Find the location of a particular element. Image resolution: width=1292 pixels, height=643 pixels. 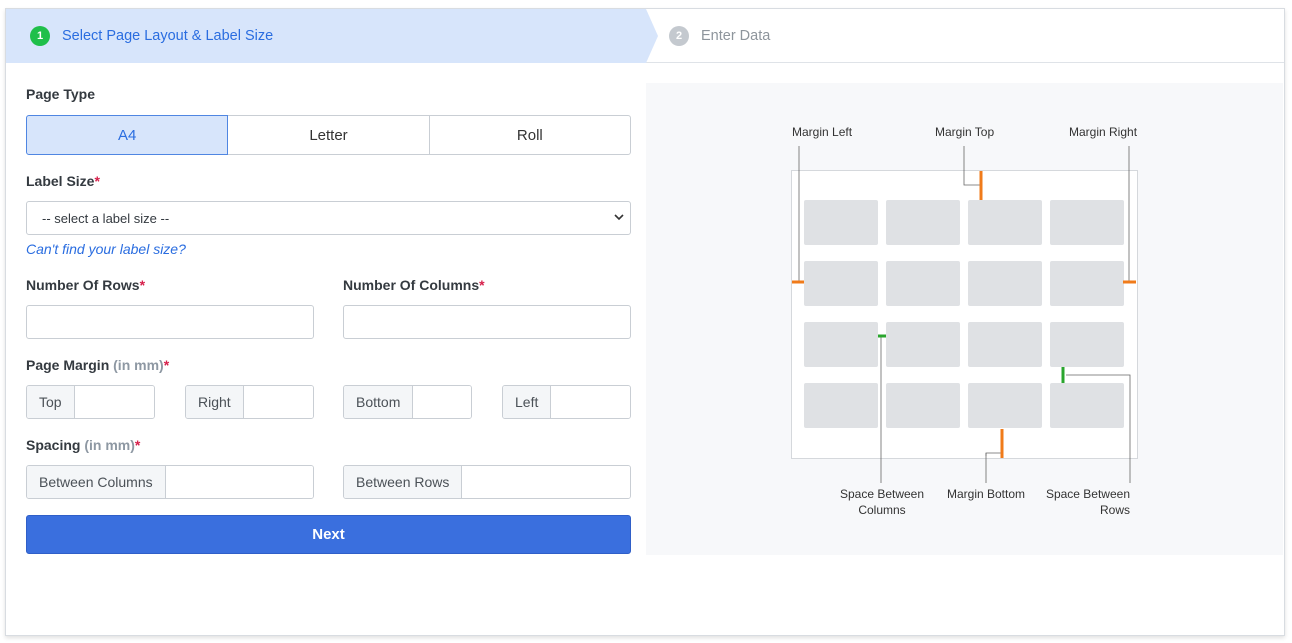

margin-left-group: Left is located at coordinates (566, 402).